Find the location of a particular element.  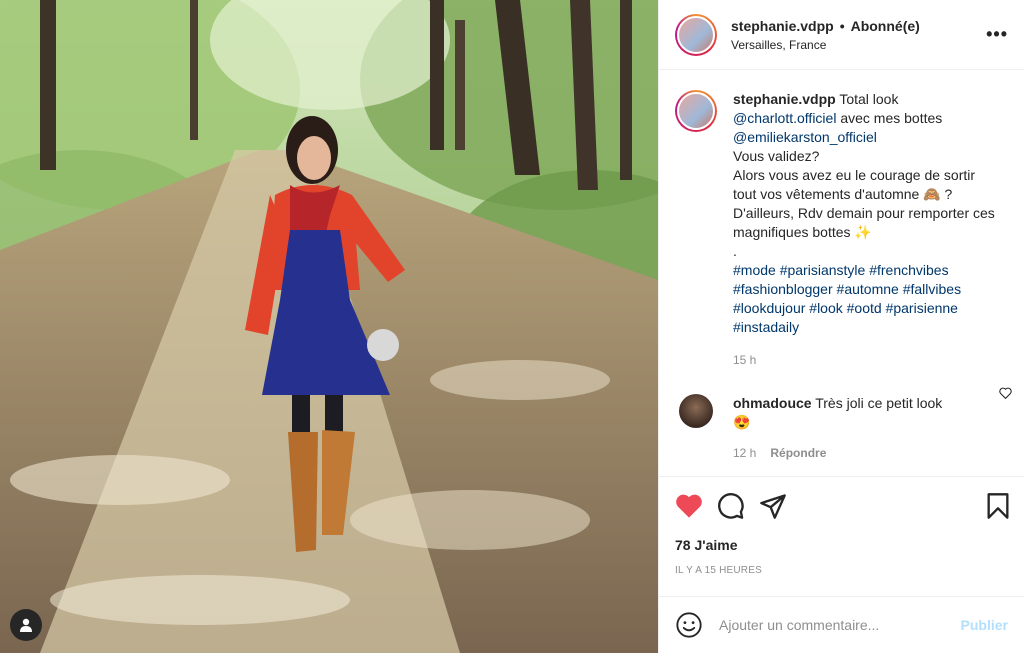

caption-line: Vous validez? is located at coordinates (776, 156).